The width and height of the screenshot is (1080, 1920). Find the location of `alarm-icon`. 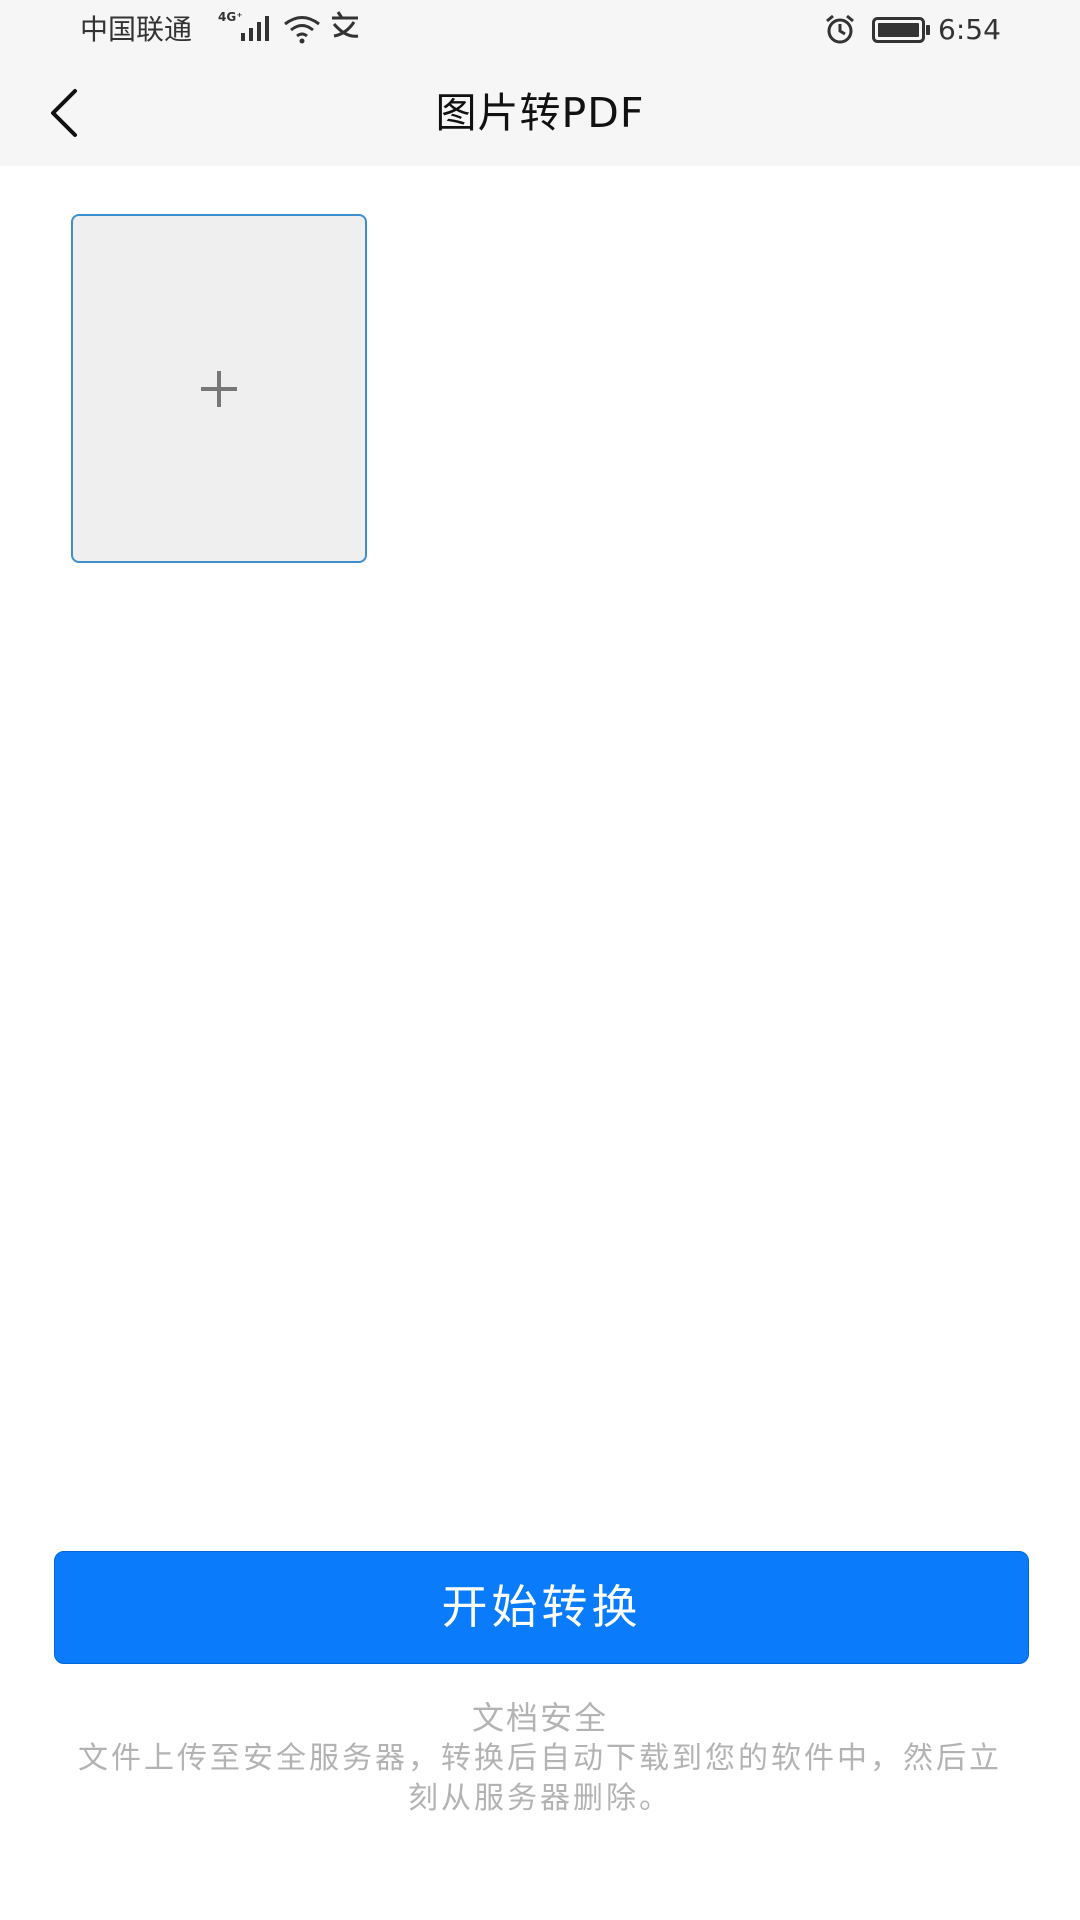

alarm-icon is located at coordinates (840, 32).